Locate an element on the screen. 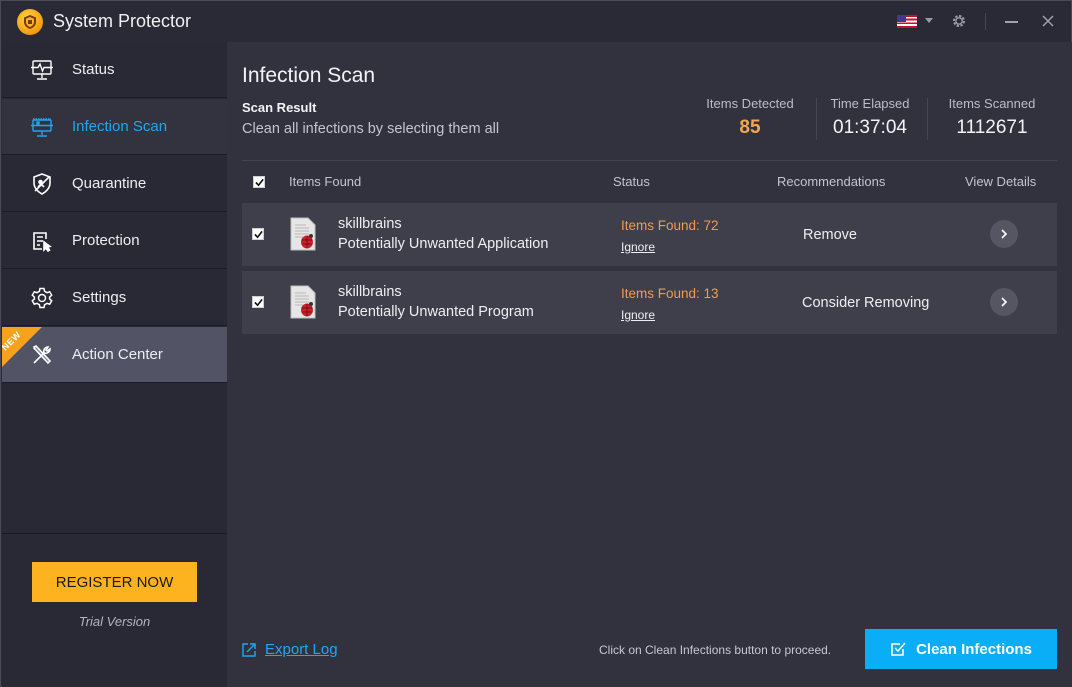 Image resolution: width=1072 pixels, height=687 pixels. items-detected-label: Items Detected is located at coordinates (750, 103).